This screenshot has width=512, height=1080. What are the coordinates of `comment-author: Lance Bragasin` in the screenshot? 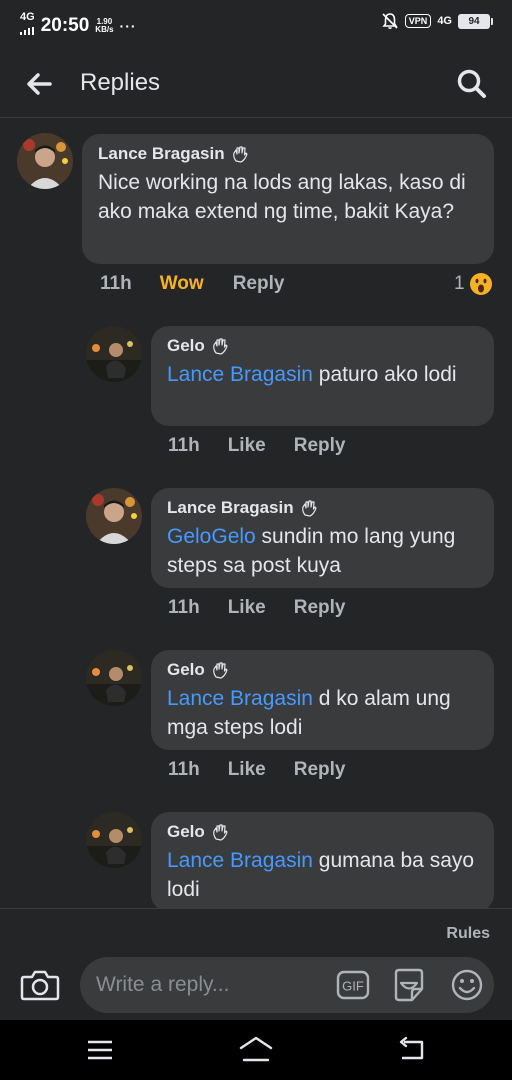 It's located at (288, 154).